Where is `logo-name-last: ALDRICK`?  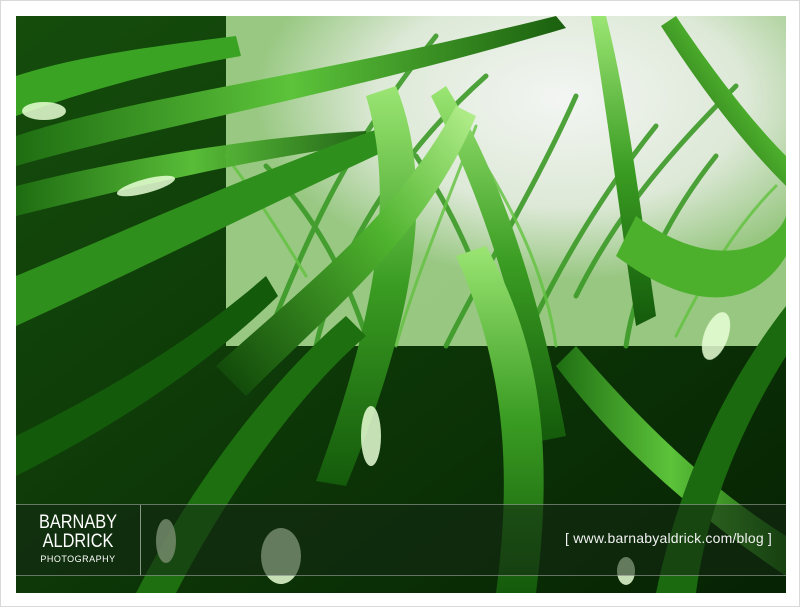 logo-name-last: ALDRICK is located at coordinates (78, 541).